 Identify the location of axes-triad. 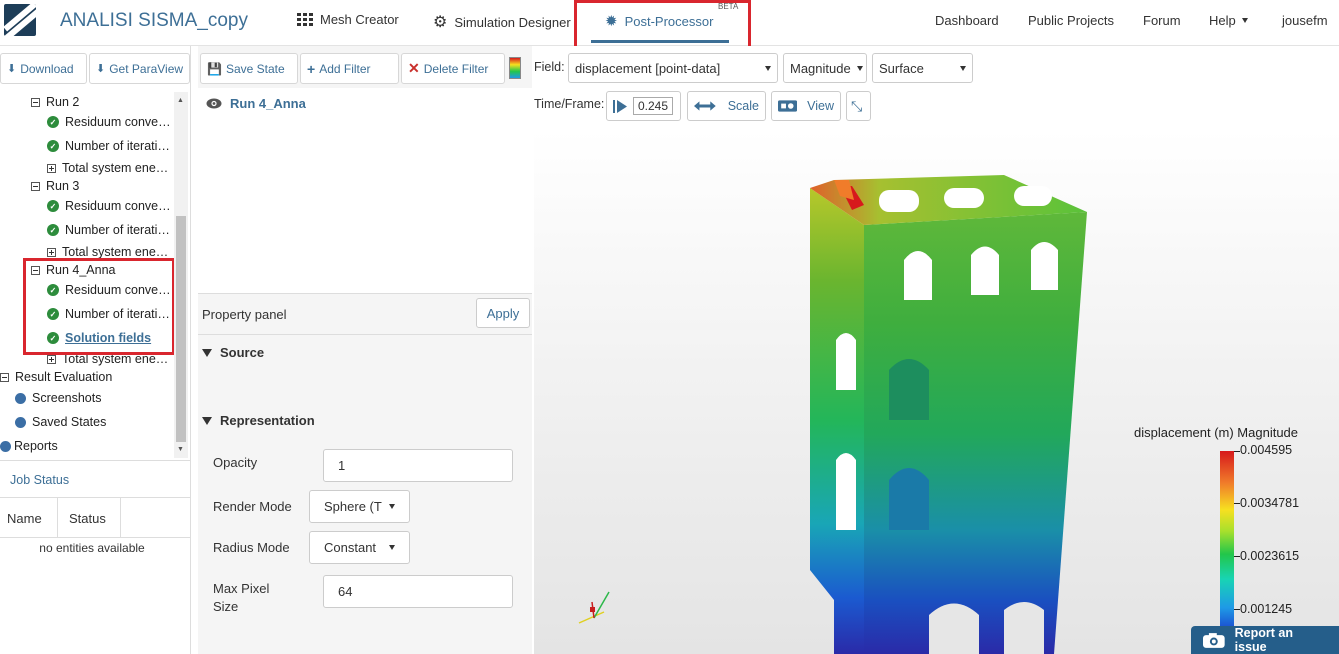
(594, 607).